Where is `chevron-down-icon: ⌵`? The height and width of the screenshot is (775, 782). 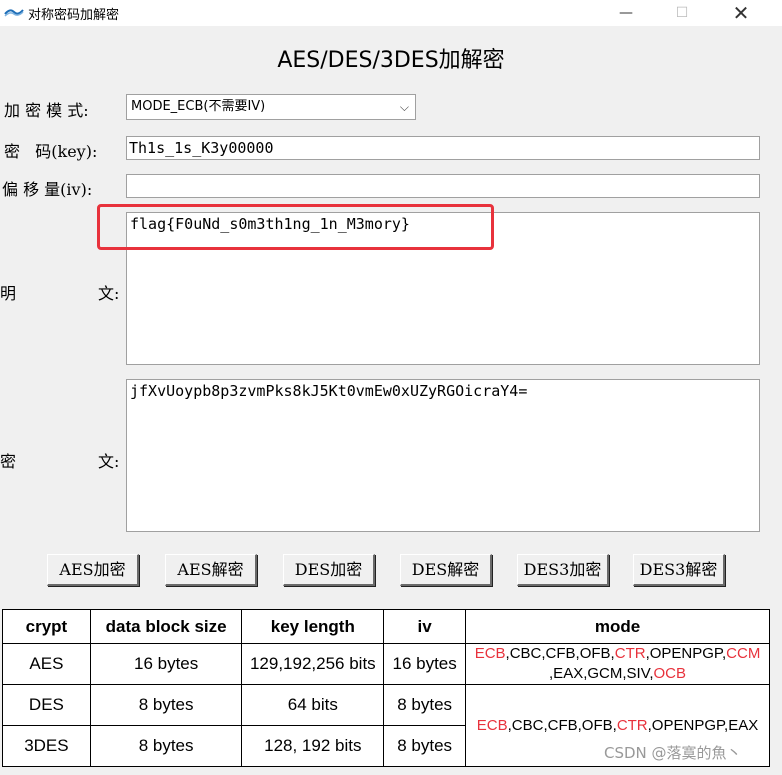
chevron-down-icon: ⌵ is located at coordinates (404, 107).